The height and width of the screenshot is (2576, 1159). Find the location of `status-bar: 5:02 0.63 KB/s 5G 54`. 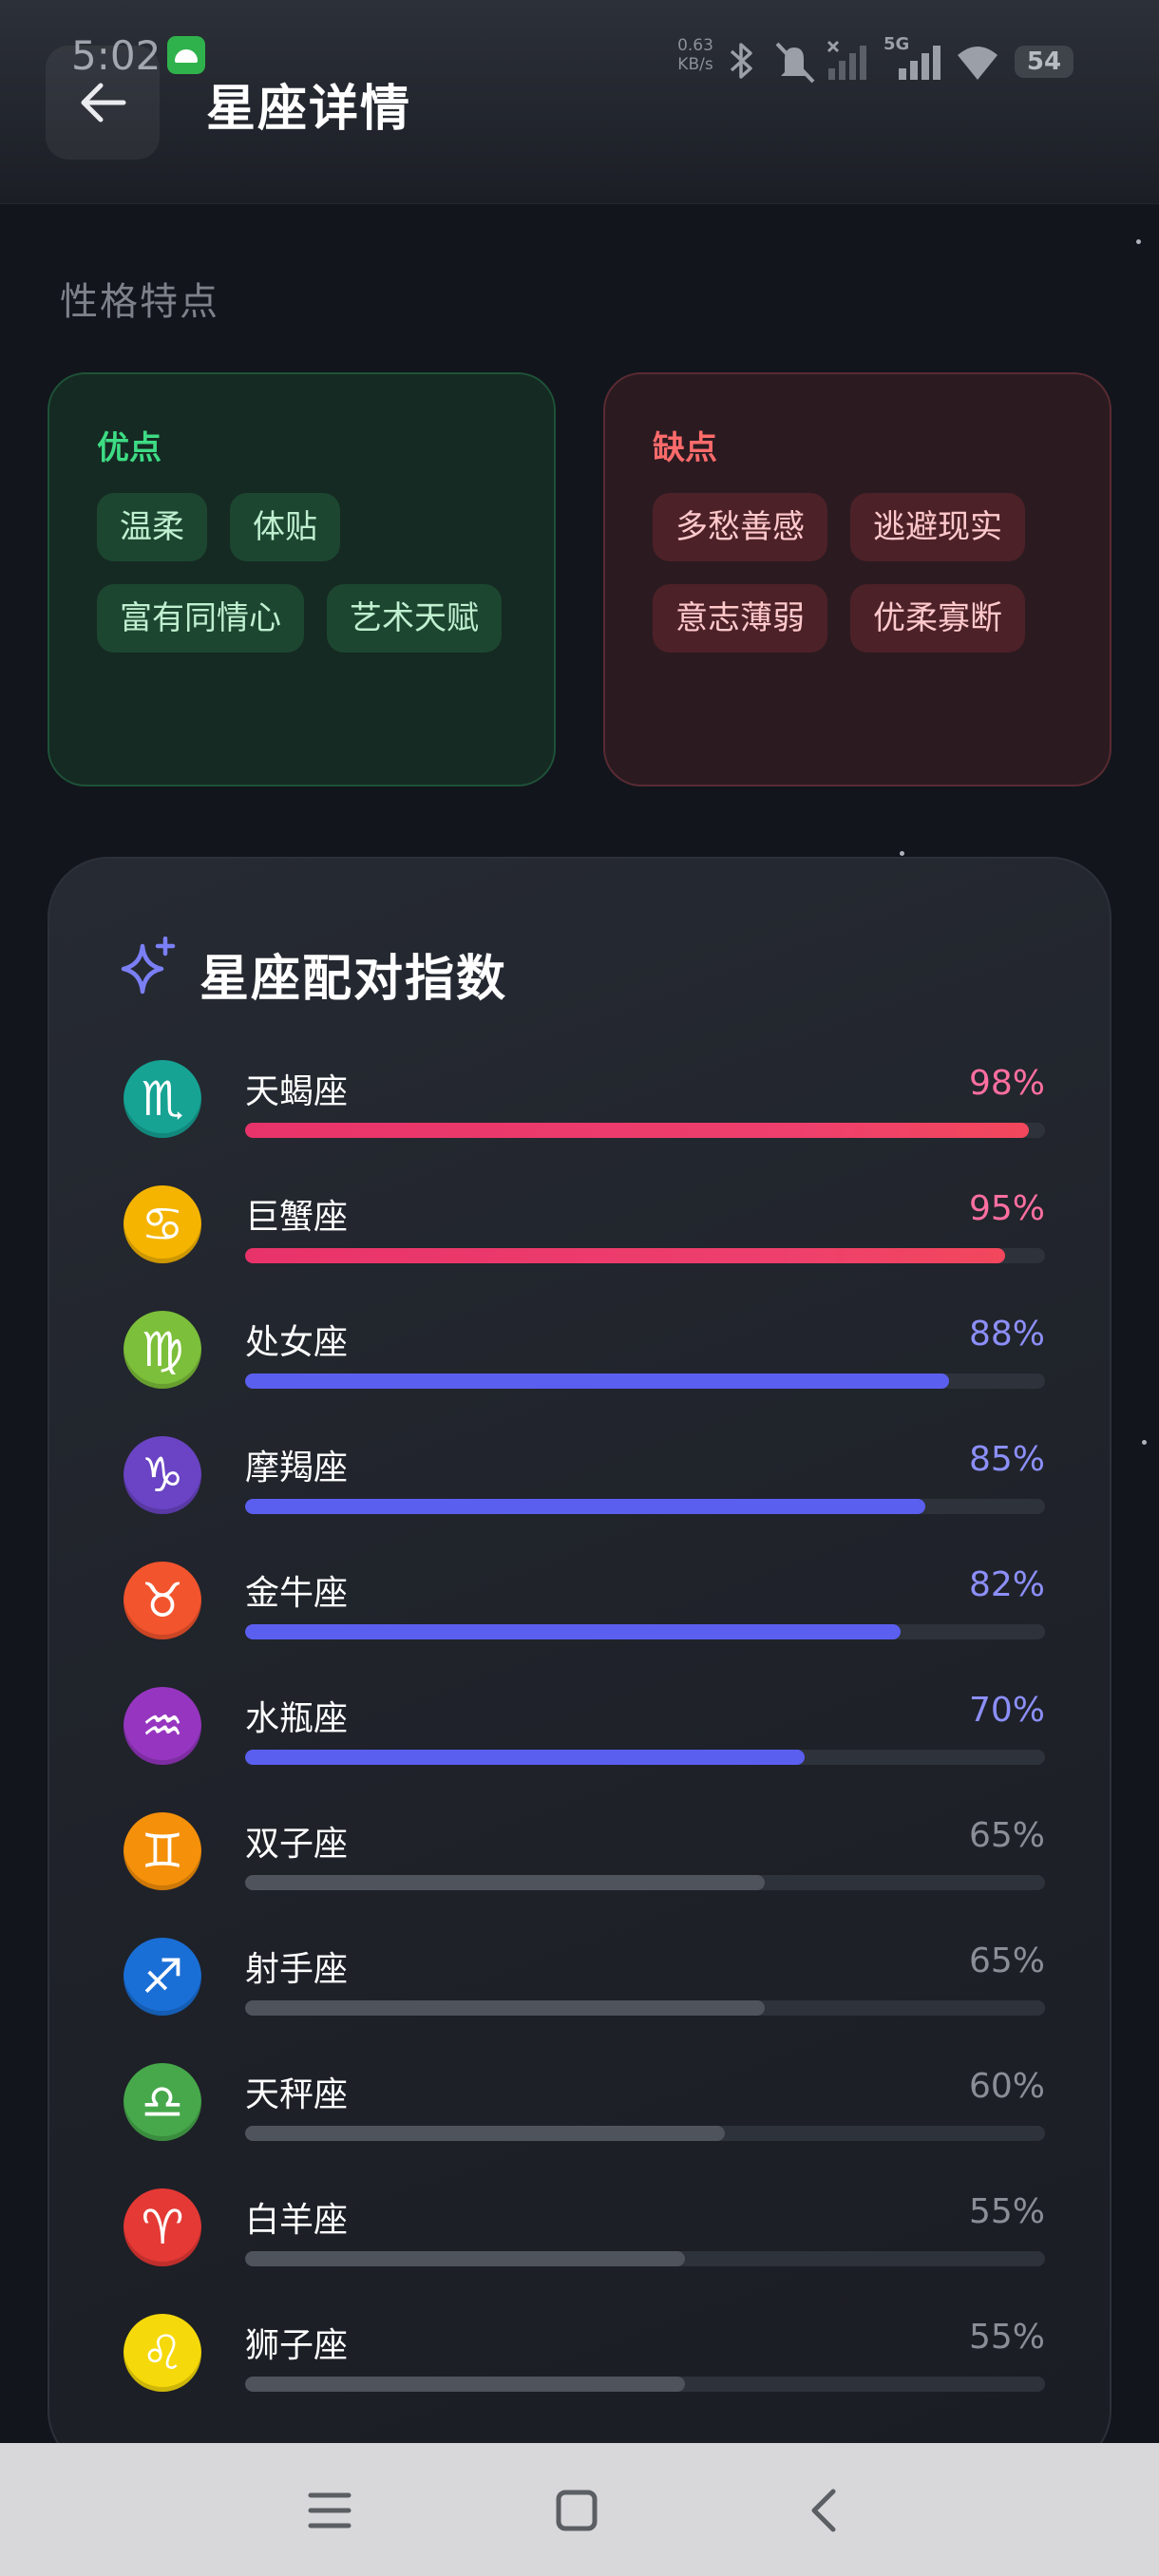

status-bar: 5:02 0.63 KB/s 5G 54 is located at coordinates (579, 60).